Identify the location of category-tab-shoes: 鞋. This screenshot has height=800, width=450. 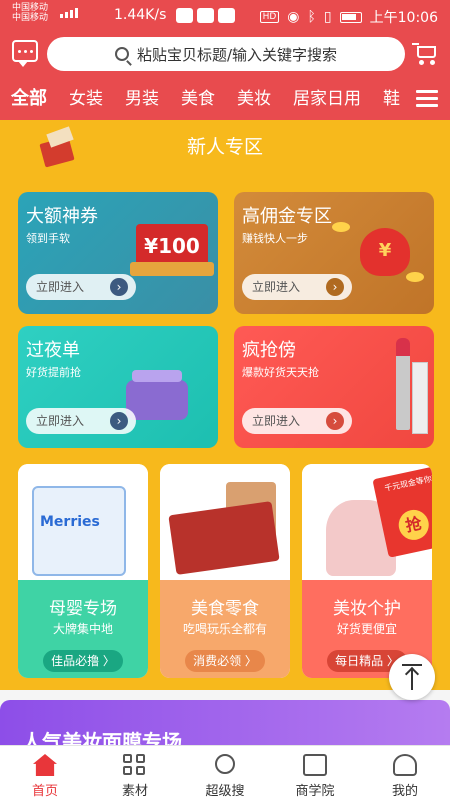
(391, 99).